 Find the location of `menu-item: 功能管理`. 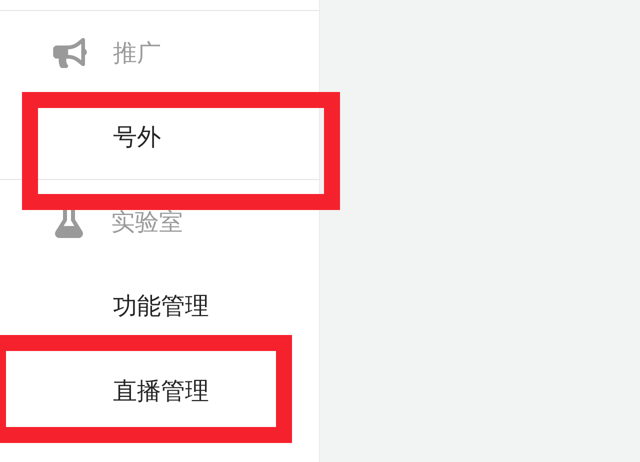

menu-item: 功能管理 is located at coordinates (161, 306).